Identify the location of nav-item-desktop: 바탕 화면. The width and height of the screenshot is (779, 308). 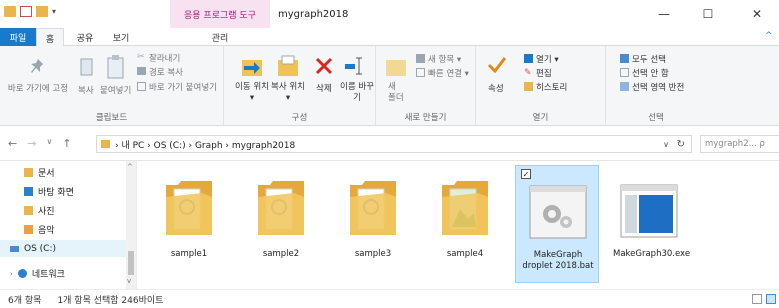
(49, 191).